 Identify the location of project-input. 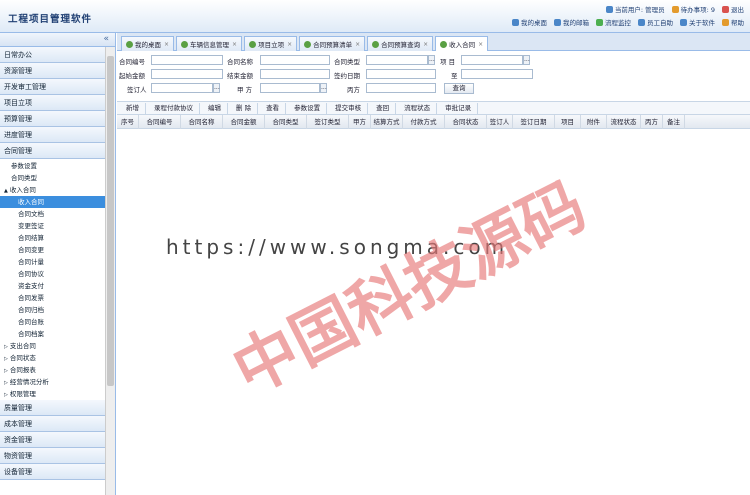
(492, 60).